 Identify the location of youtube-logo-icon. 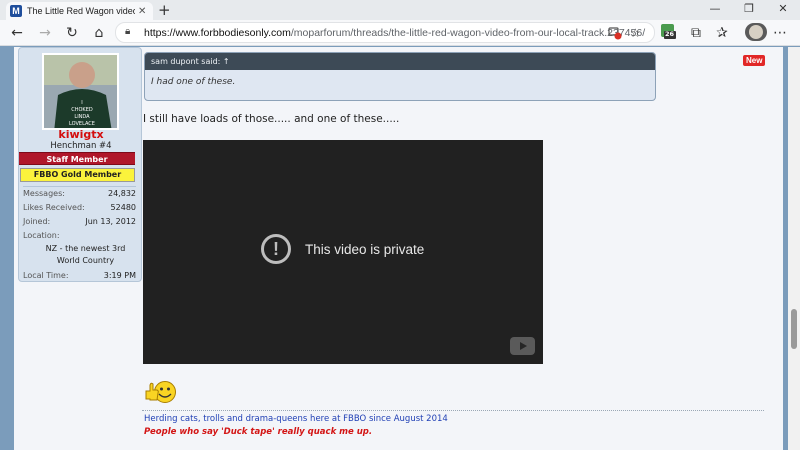
(522, 346).